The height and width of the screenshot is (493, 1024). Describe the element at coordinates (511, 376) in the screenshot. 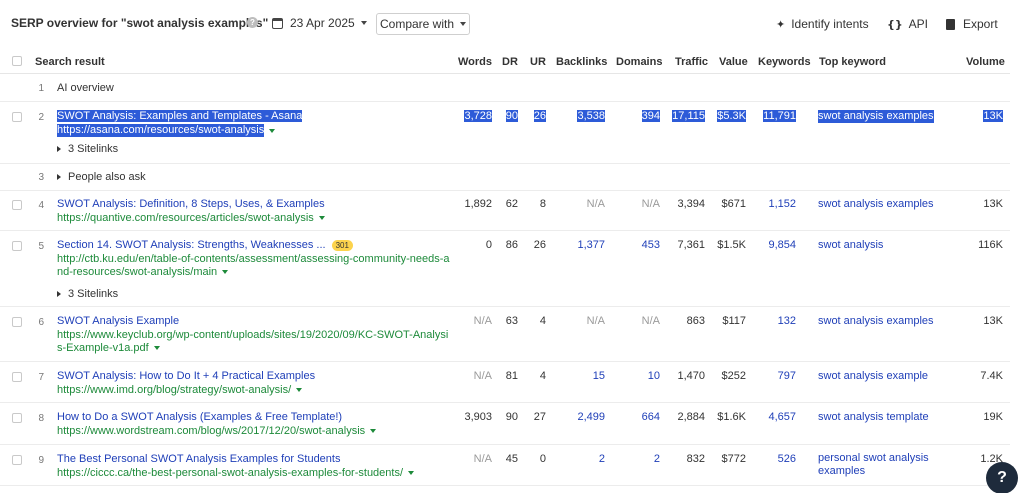

I see `dr-value: 81` at that location.